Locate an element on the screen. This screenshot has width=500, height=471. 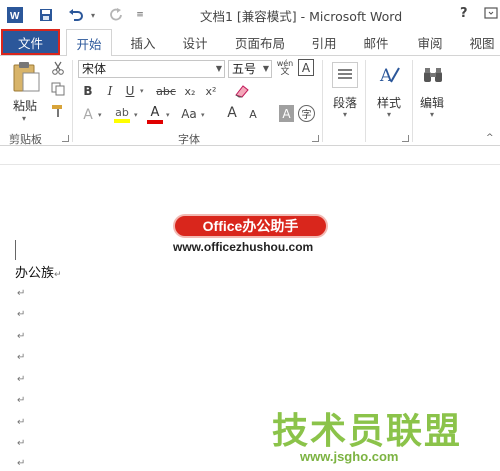
shrink-font-button: A is located at coordinates (253, 114).